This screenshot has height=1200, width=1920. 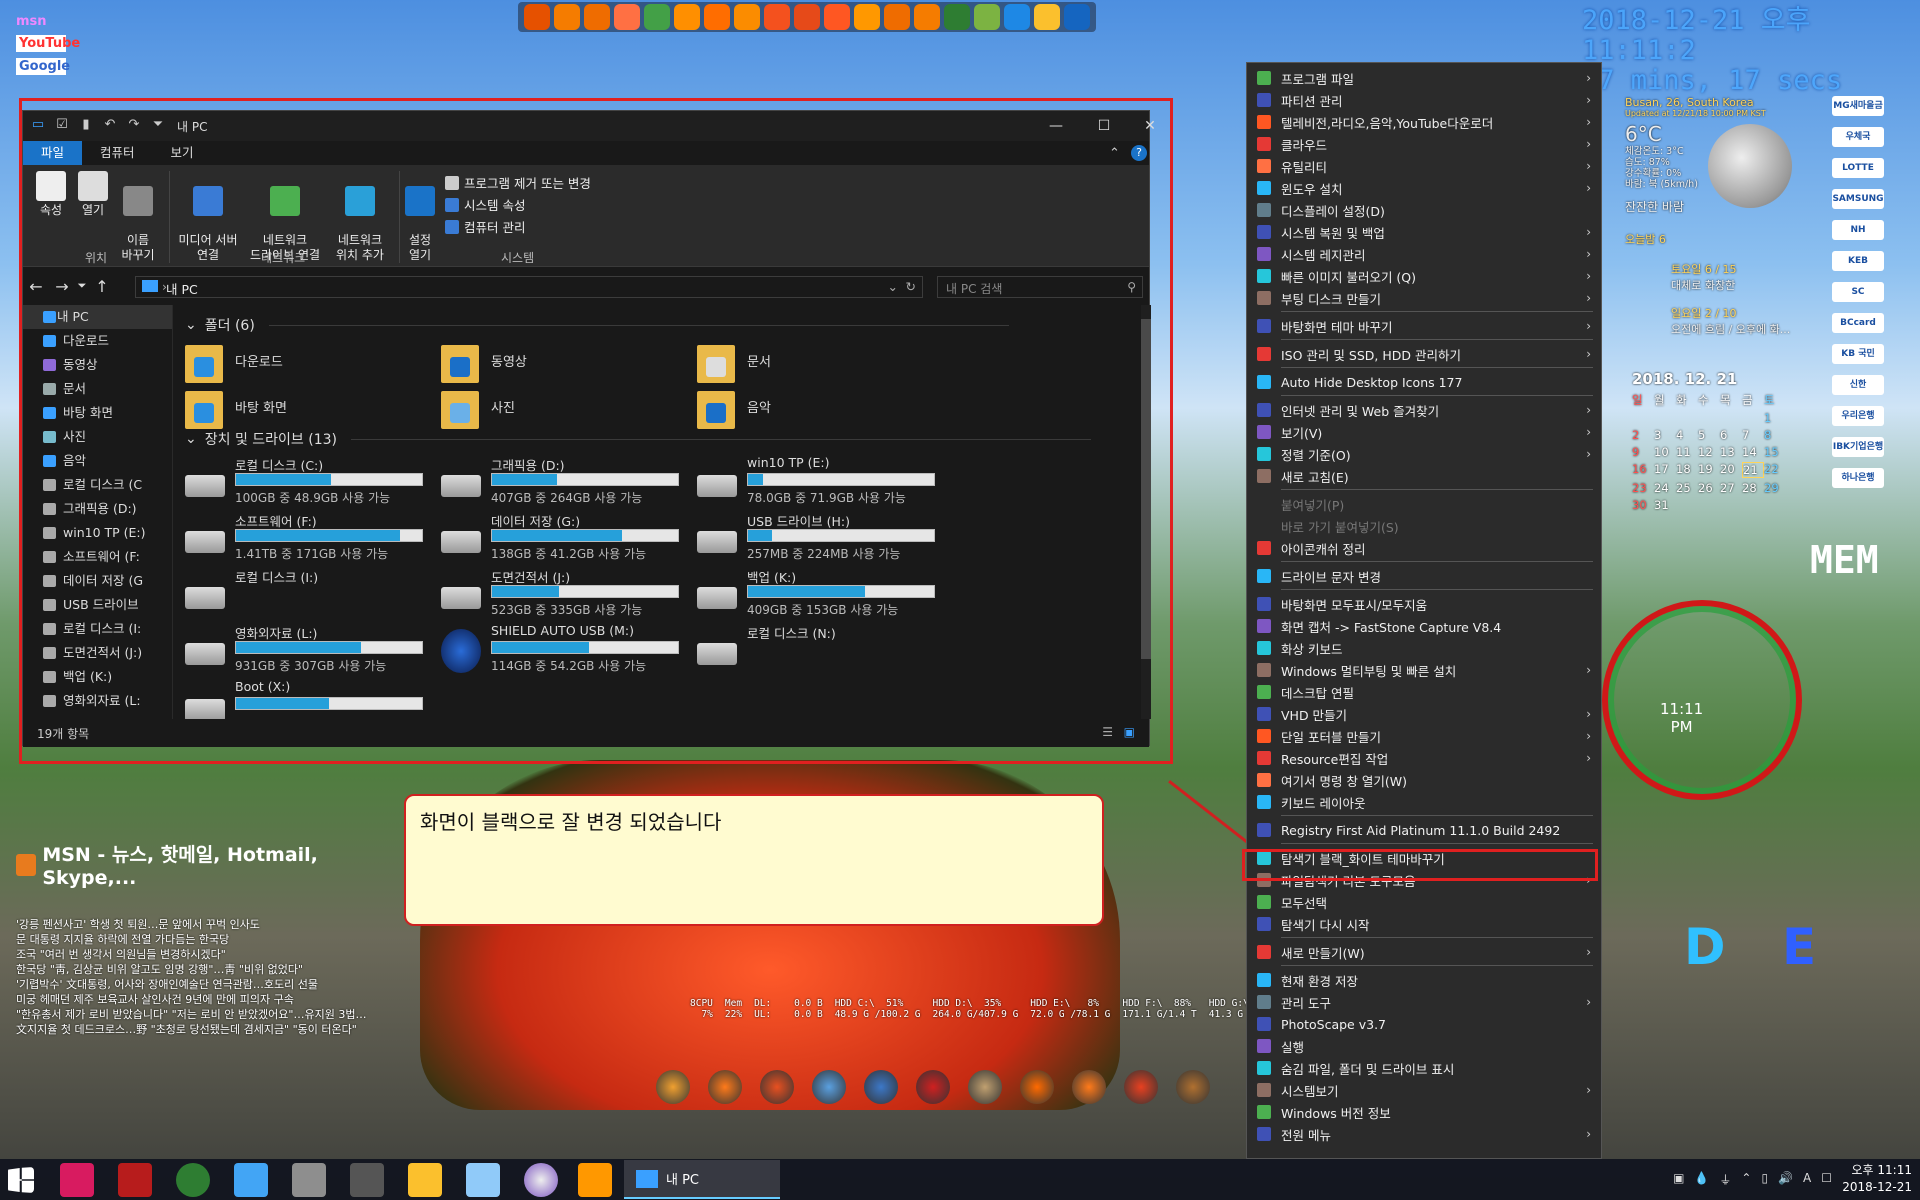 What do you see at coordinates (1709, 435) in the screenshot?
I see `calendar-day: 5` at bounding box center [1709, 435].